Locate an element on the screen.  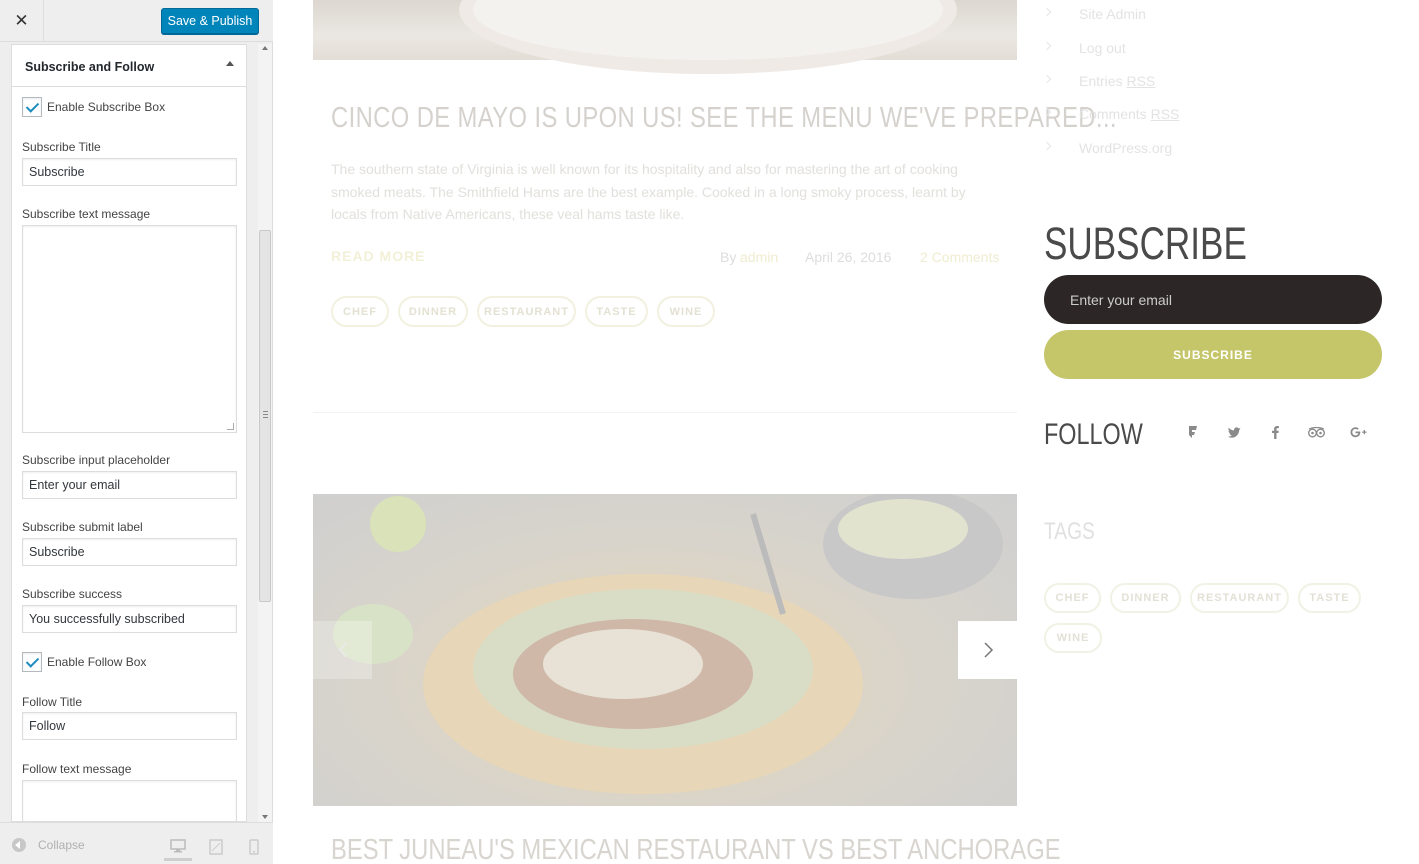
post-featured-image is located at coordinates (665, 30).